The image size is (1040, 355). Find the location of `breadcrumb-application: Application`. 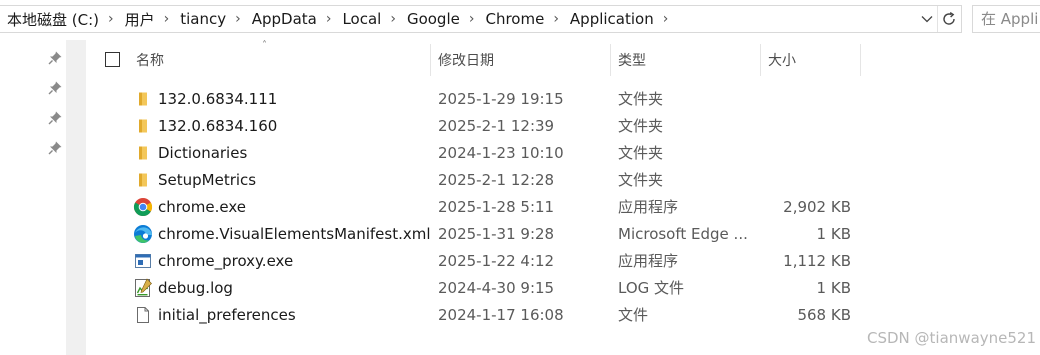

breadcrumb-application: Application is located at coordinates (612, 19).